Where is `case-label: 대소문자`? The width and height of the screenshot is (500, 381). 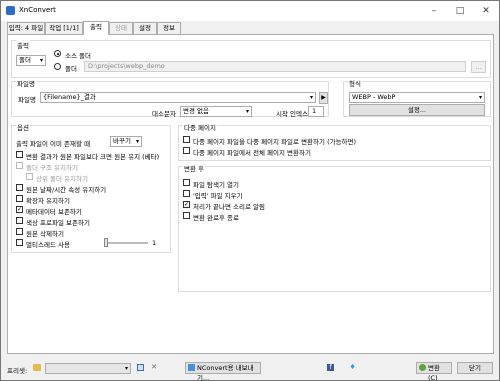
case-label: 대소문자 is located at coordinates (164, 114).